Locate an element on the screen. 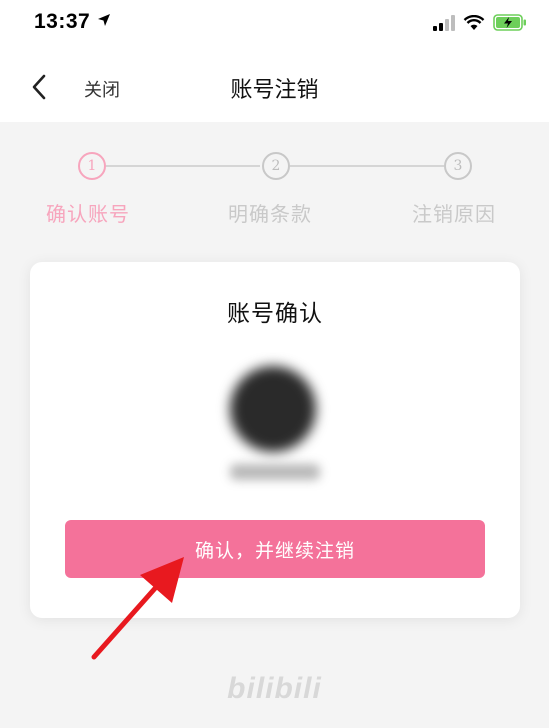 This screenshot has height=728, width=549. wifi-icon is located at coordinates (474, 22).